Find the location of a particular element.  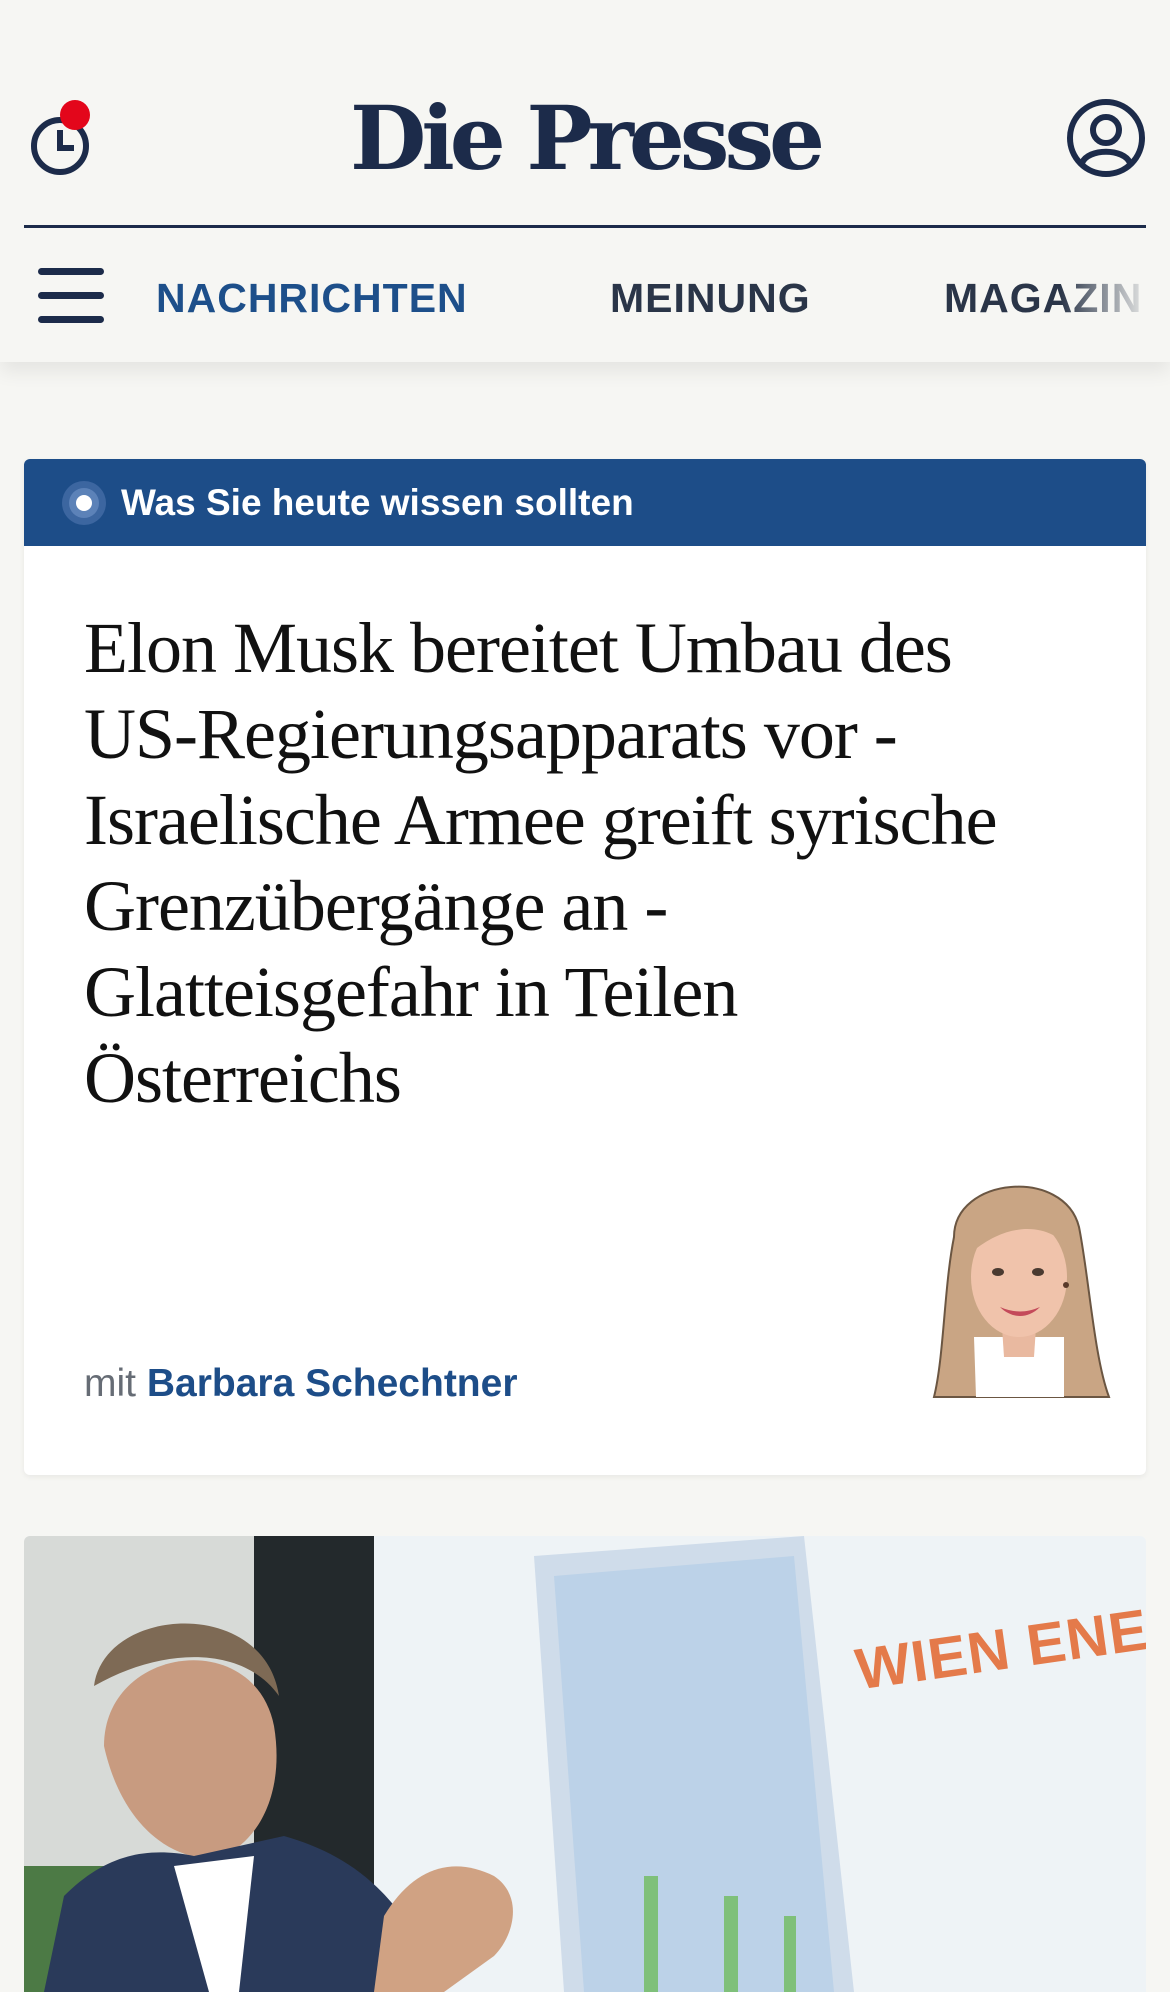

account-button is located at coordinates (1106, 138).